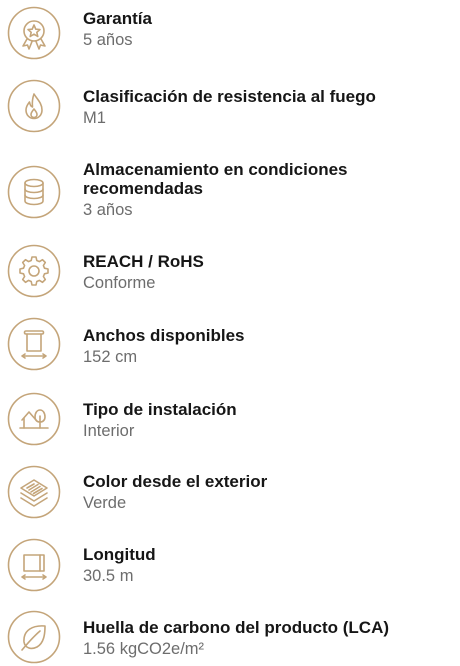 The width and height of the screenshot is (460, 666). I want to click on spec-title: Color desde el exterior, so click(175, 481).